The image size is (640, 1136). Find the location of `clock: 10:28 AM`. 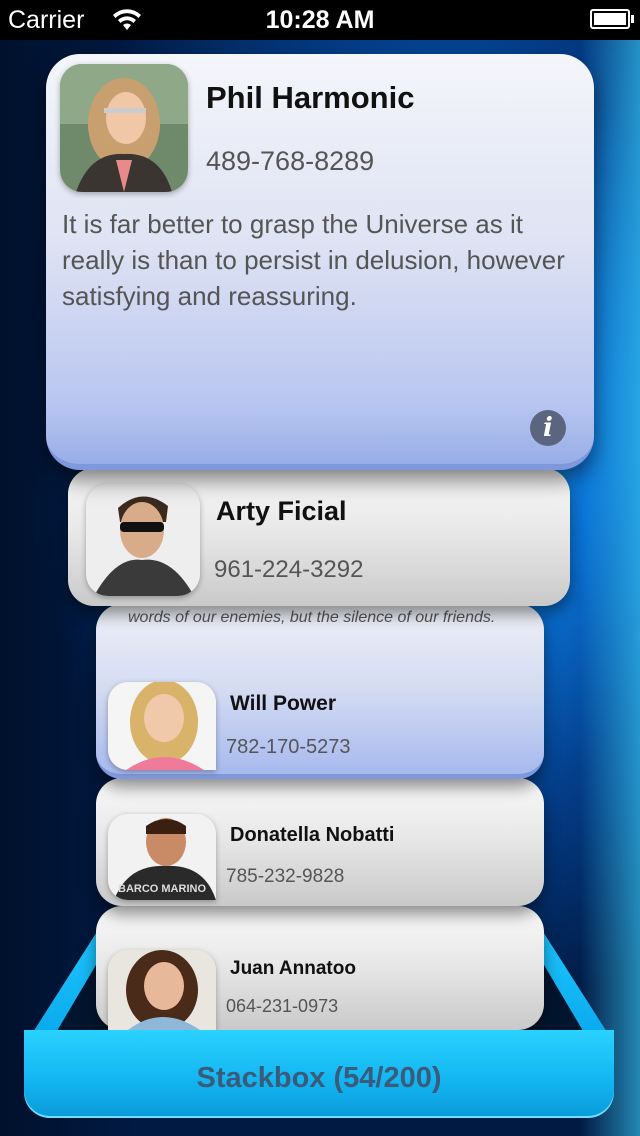

clock: 10:28 AM is located at coordinates (320, 20).